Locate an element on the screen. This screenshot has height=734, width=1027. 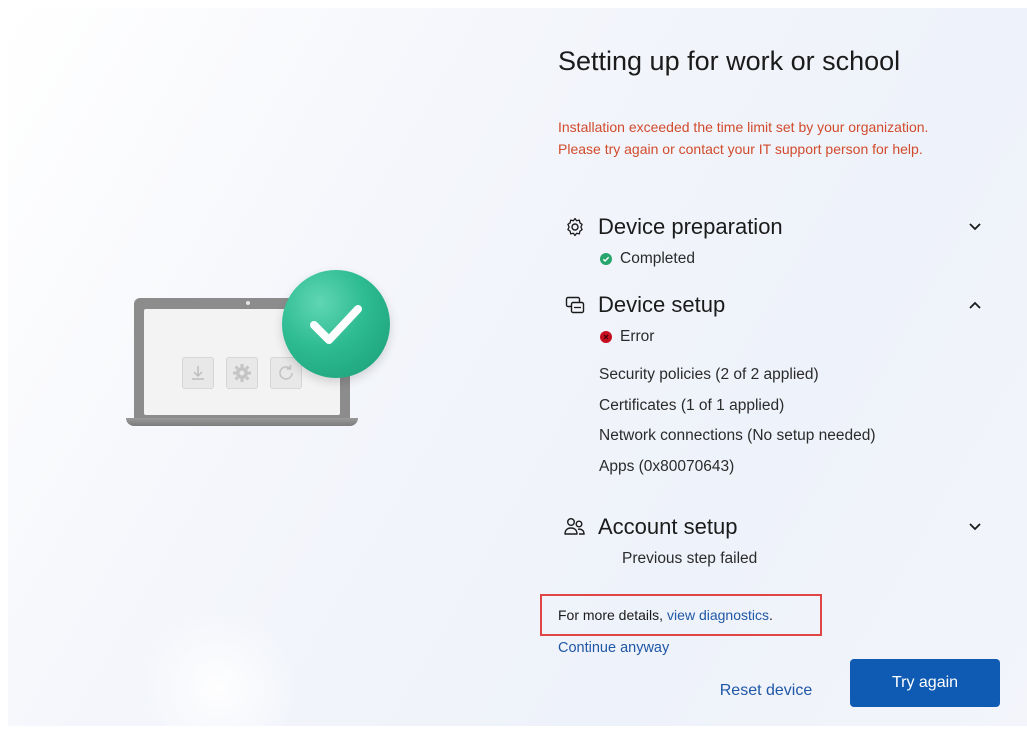
reset-device-button: Reset device is located at coordinates (766, 691).